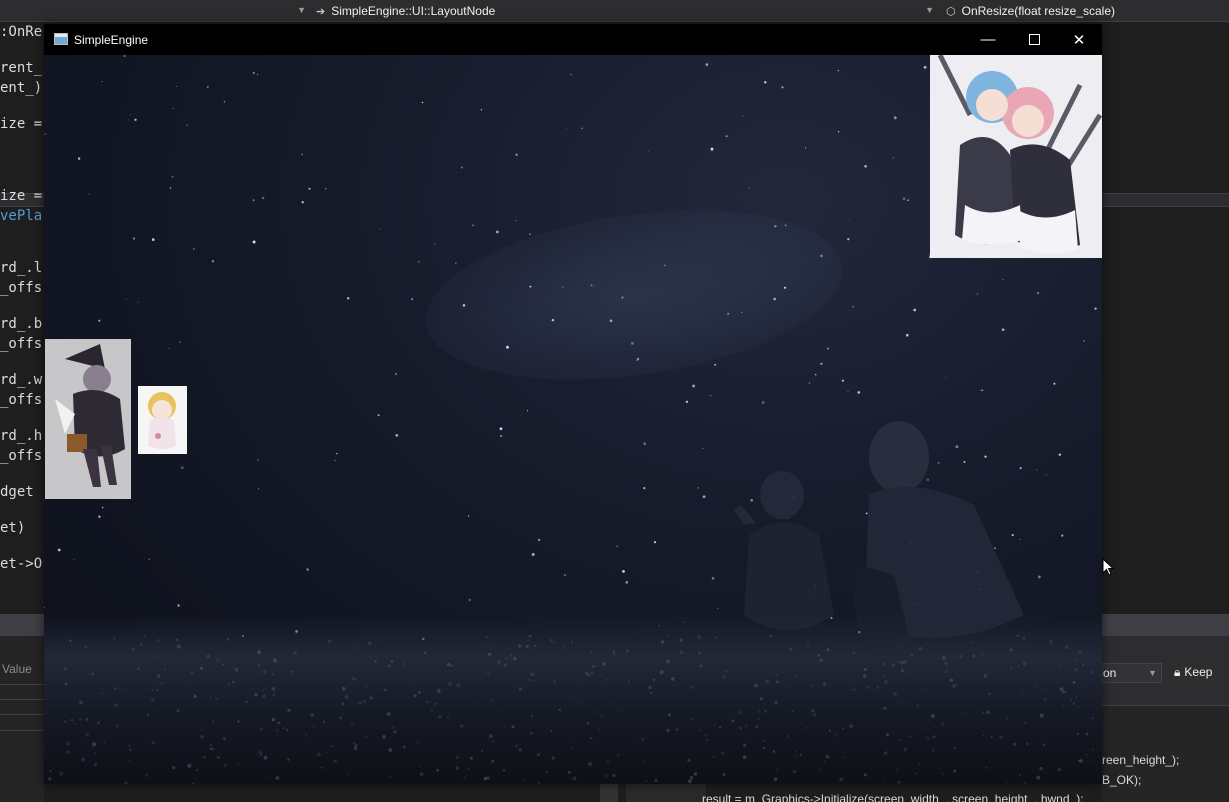 The image size is (1229, 802). I want to click on minimize-button: —, so click(988, 39).